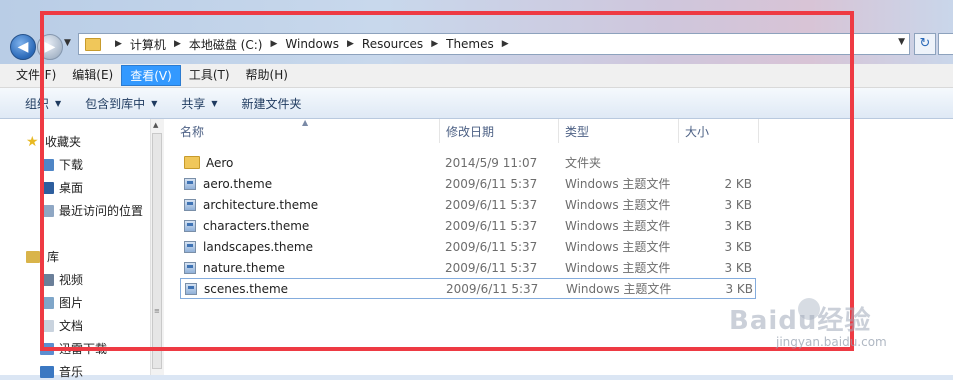 This screenshot has height=380, width=953. I want to click on refresh-button: ↻, so click(925, 44).